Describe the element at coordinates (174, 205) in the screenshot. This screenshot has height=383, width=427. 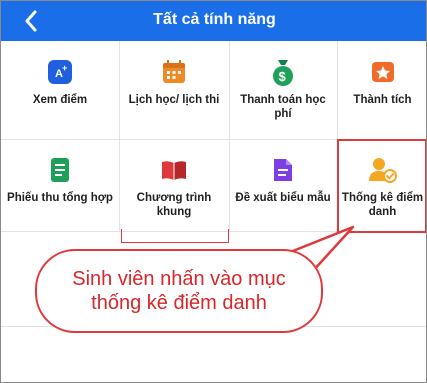
I see `tile-label: Chương trình khung` at that location.